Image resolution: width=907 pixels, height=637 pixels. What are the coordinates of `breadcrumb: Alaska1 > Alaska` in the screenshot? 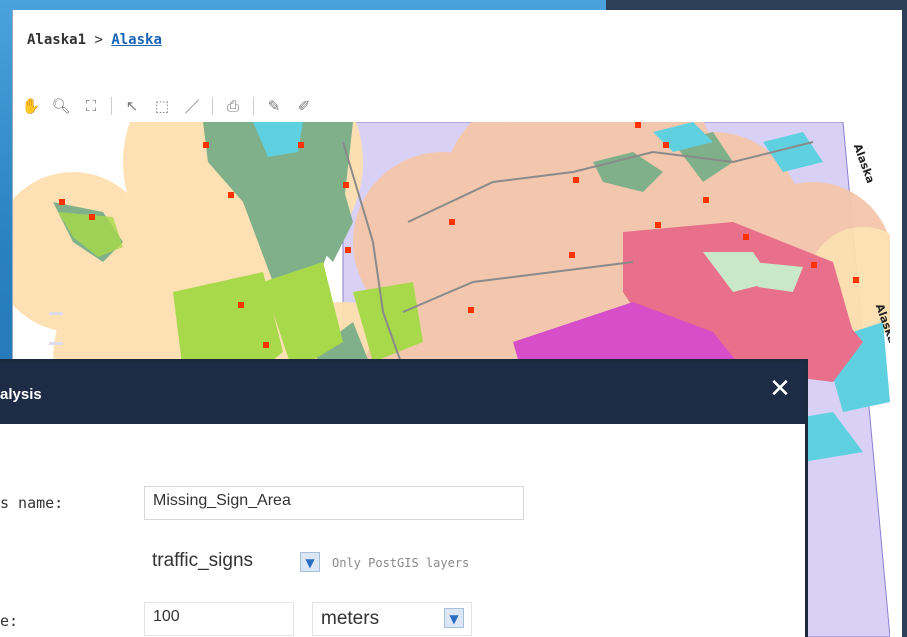 It's located at (94, 40).